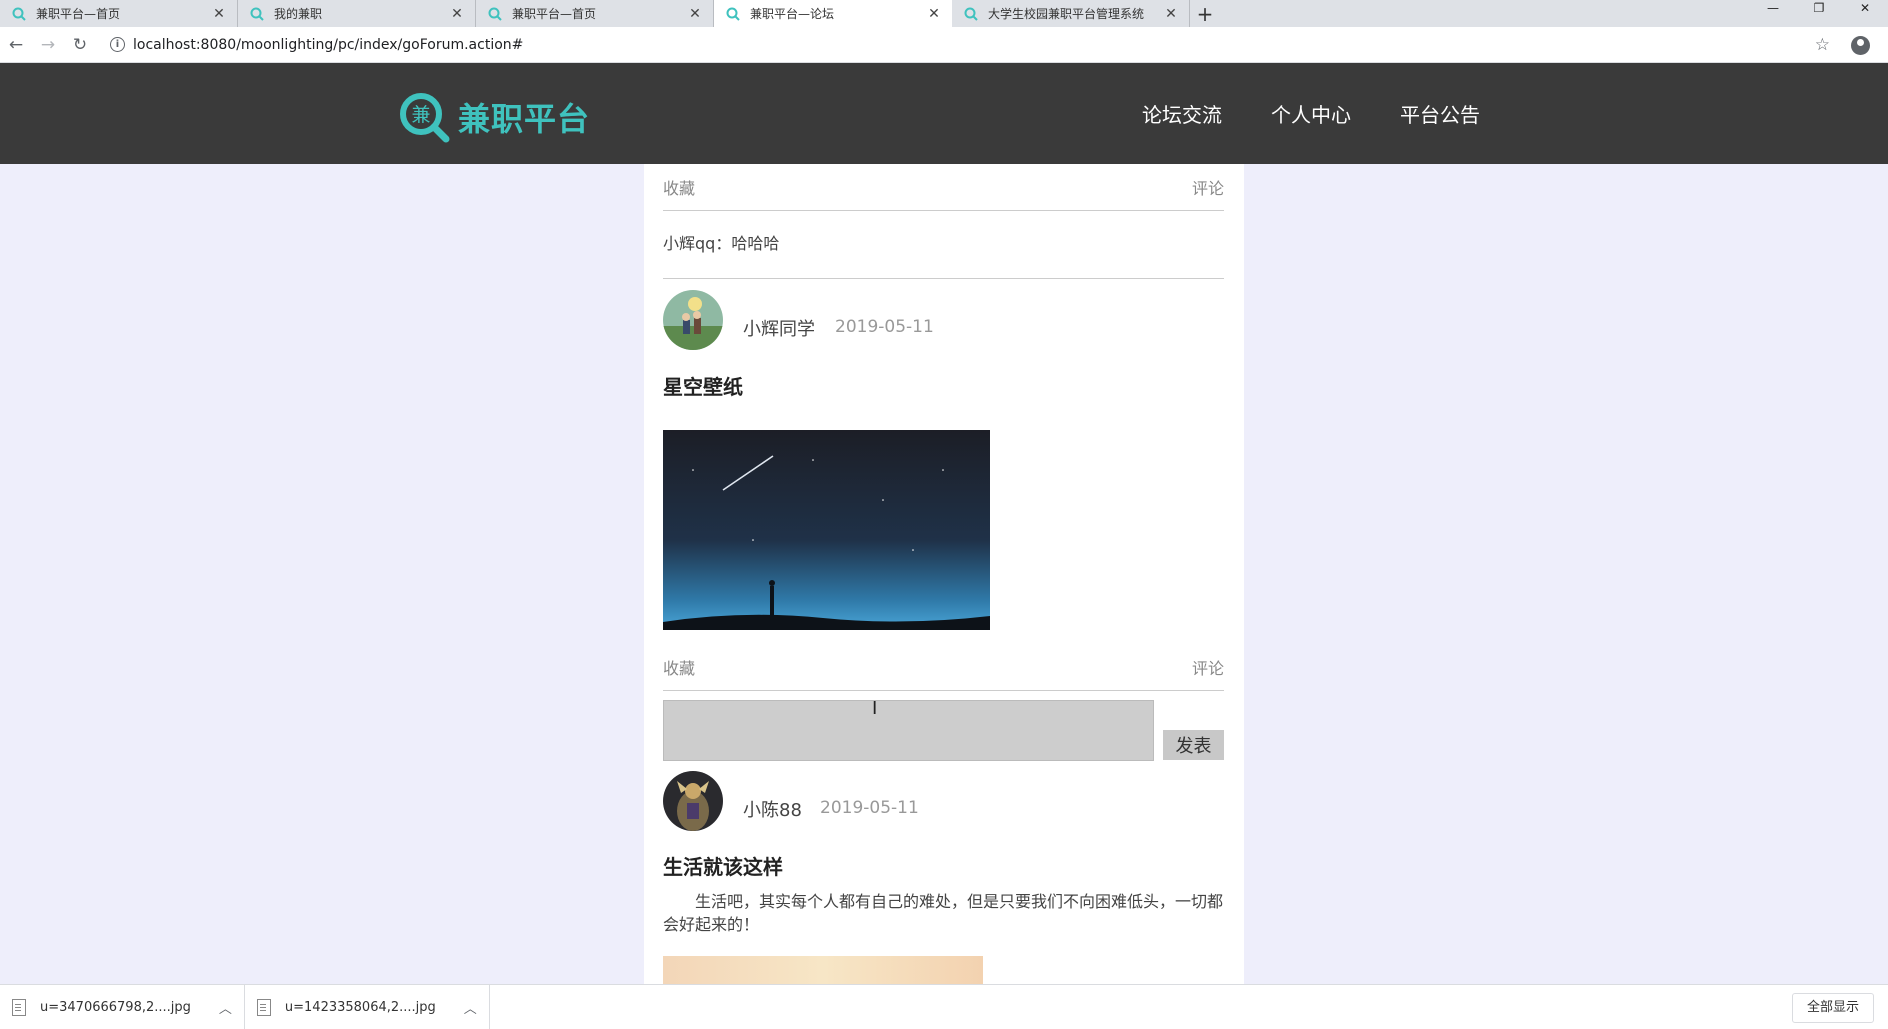 This screenshot has height=1029, width=1888. Describe the element at coordinates (943, 667) in the screenshot. I see `post-actions: 收藏 评论` at that location.